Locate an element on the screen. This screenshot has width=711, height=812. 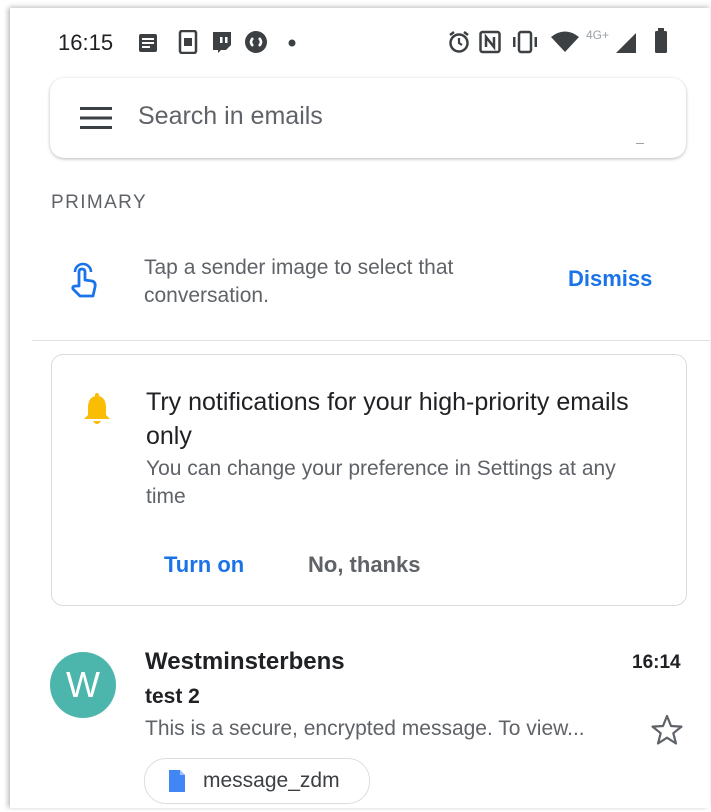
vibrate-icon is located at coordinates (525, 42).